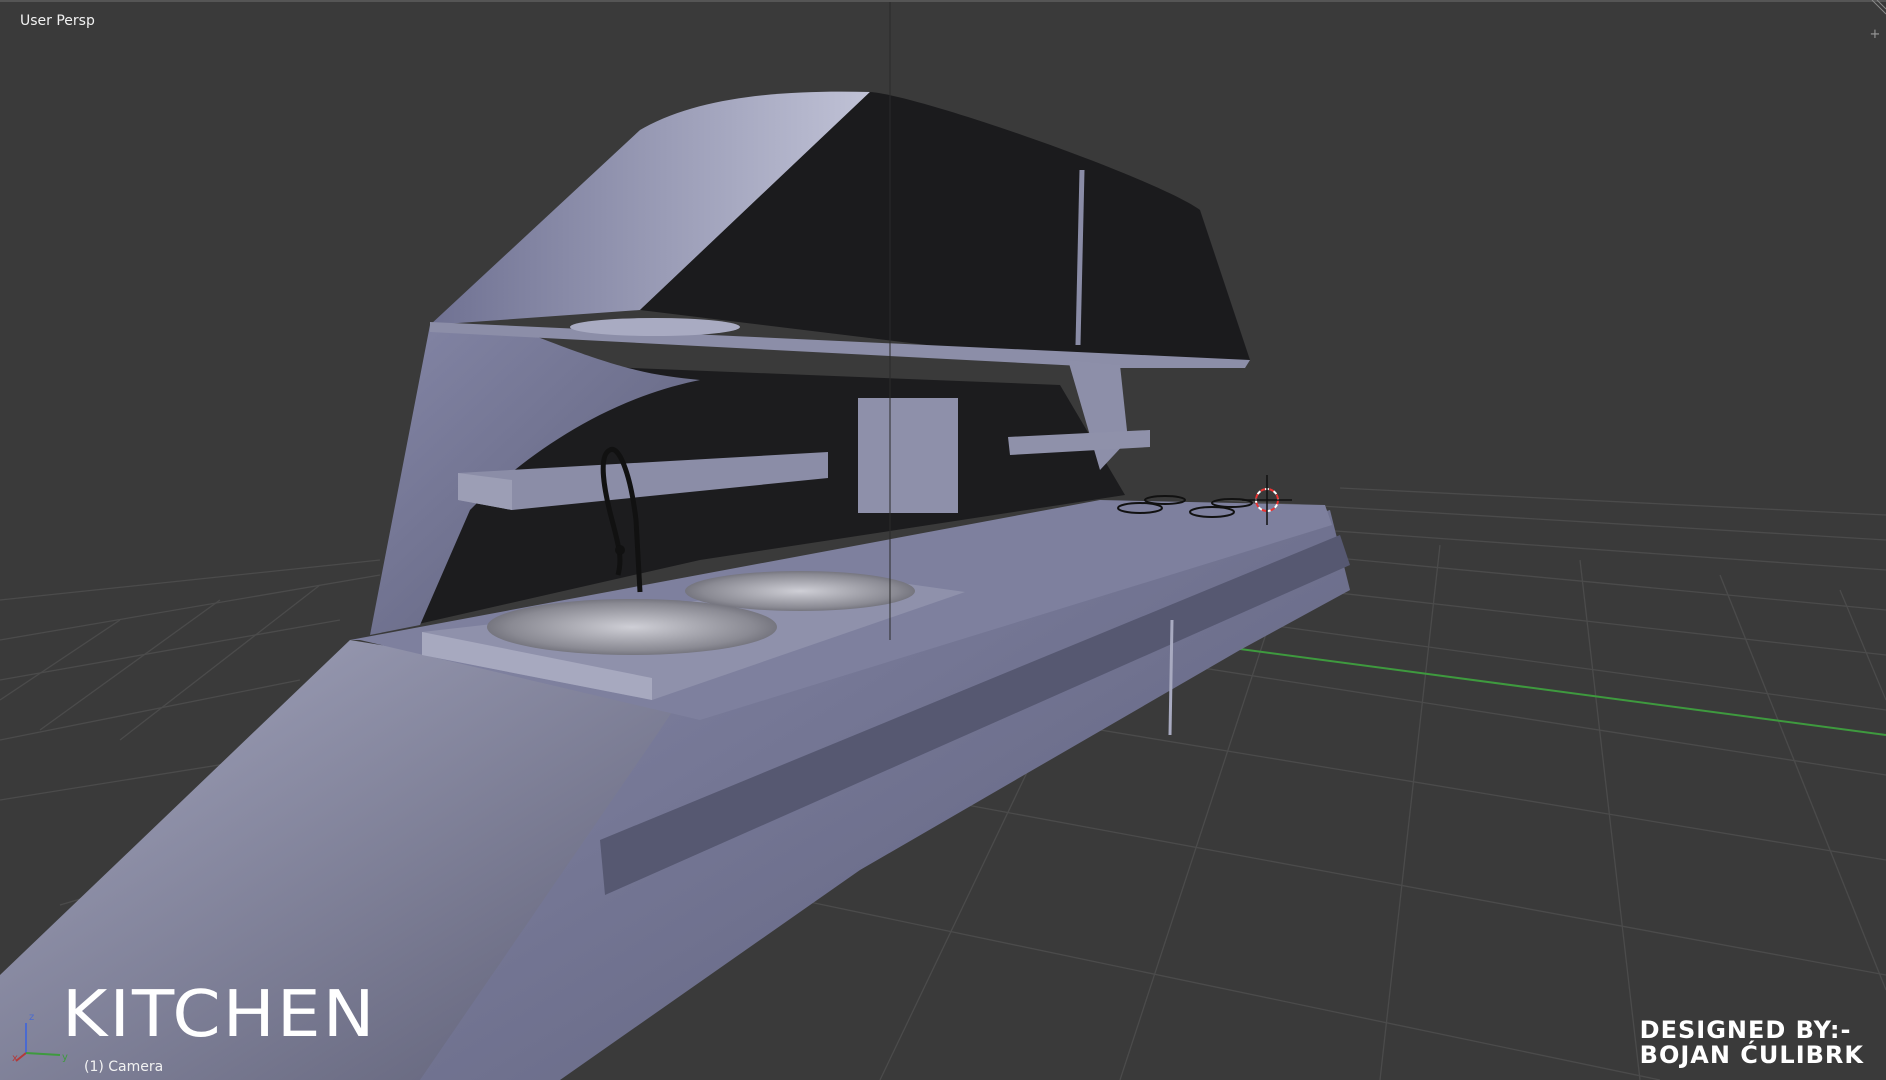  What do you see at coordinates (57, 21) in the screenshot?
I see `view-mode-label: User Persp` at bounding box center [57, 21].